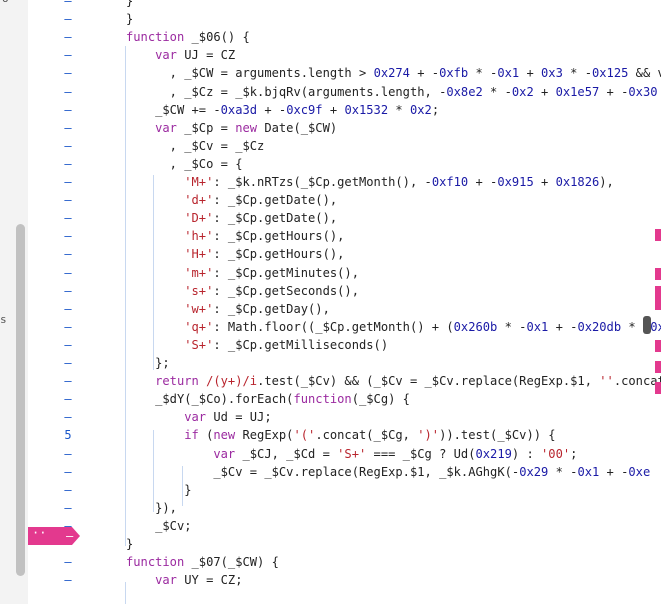 The image size is (661, 604). What do you see at coordinates (180, 55) in the screenshot?
I see `code-line: var UJ = CZ` at bounding box center [180, 55].